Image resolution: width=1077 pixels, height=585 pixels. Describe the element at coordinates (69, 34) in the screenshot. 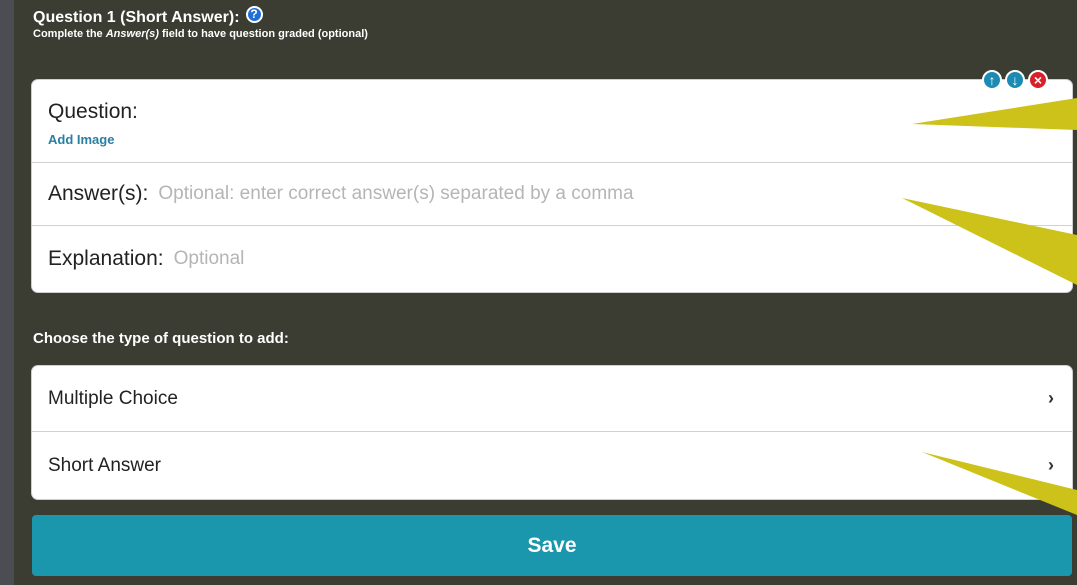

I see `subtitle-prefix: Complete the` at that location.